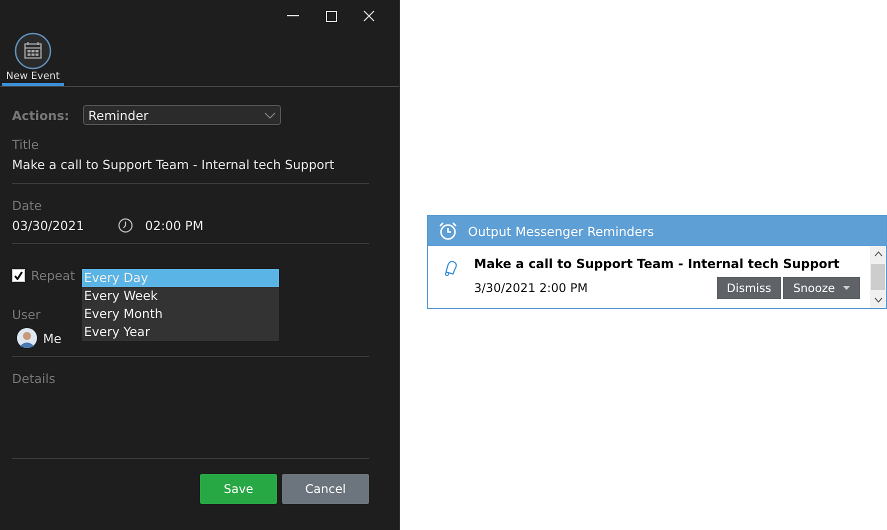 This screenshot has height=530, width=887. Describe the element at coordinates (173, 164) in the screenshot. I see `title-value: Make a call to Support Team - Internal tech Support` at that location.